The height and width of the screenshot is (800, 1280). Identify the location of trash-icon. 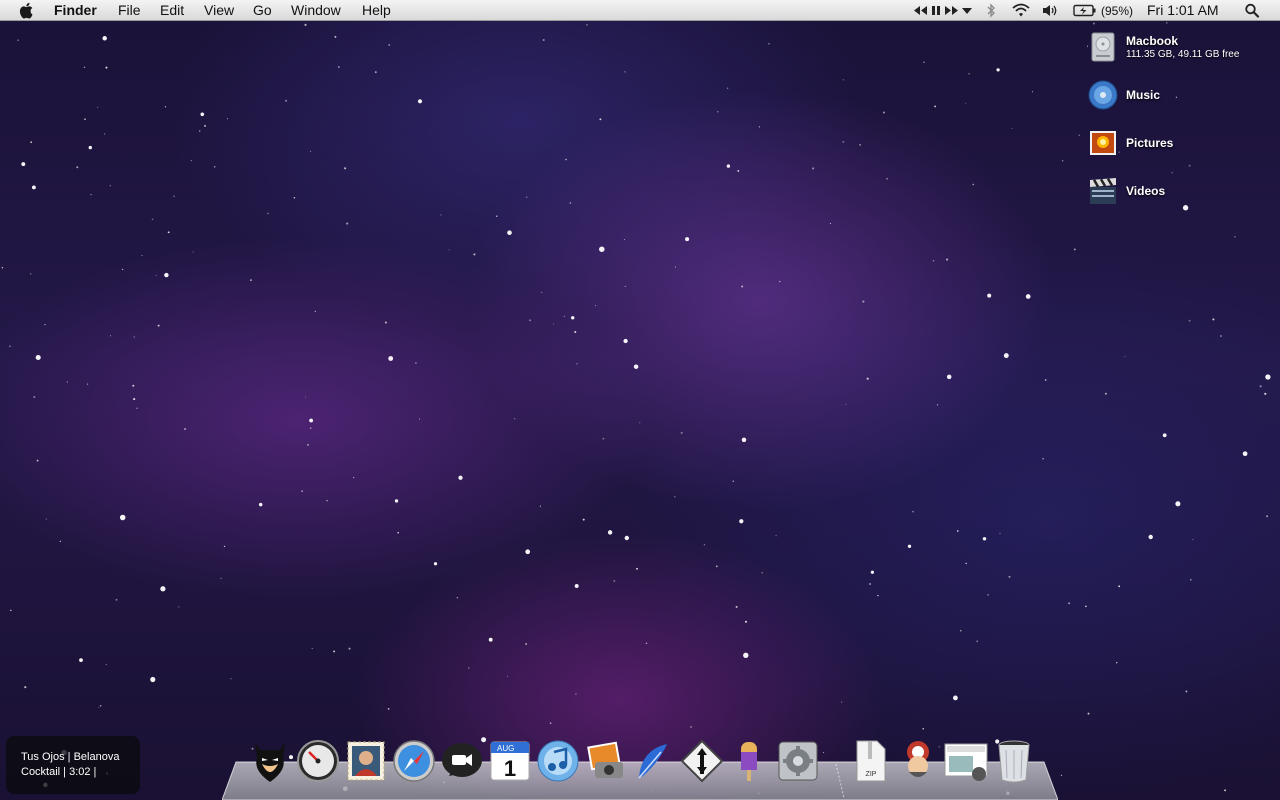
(1014, 761).